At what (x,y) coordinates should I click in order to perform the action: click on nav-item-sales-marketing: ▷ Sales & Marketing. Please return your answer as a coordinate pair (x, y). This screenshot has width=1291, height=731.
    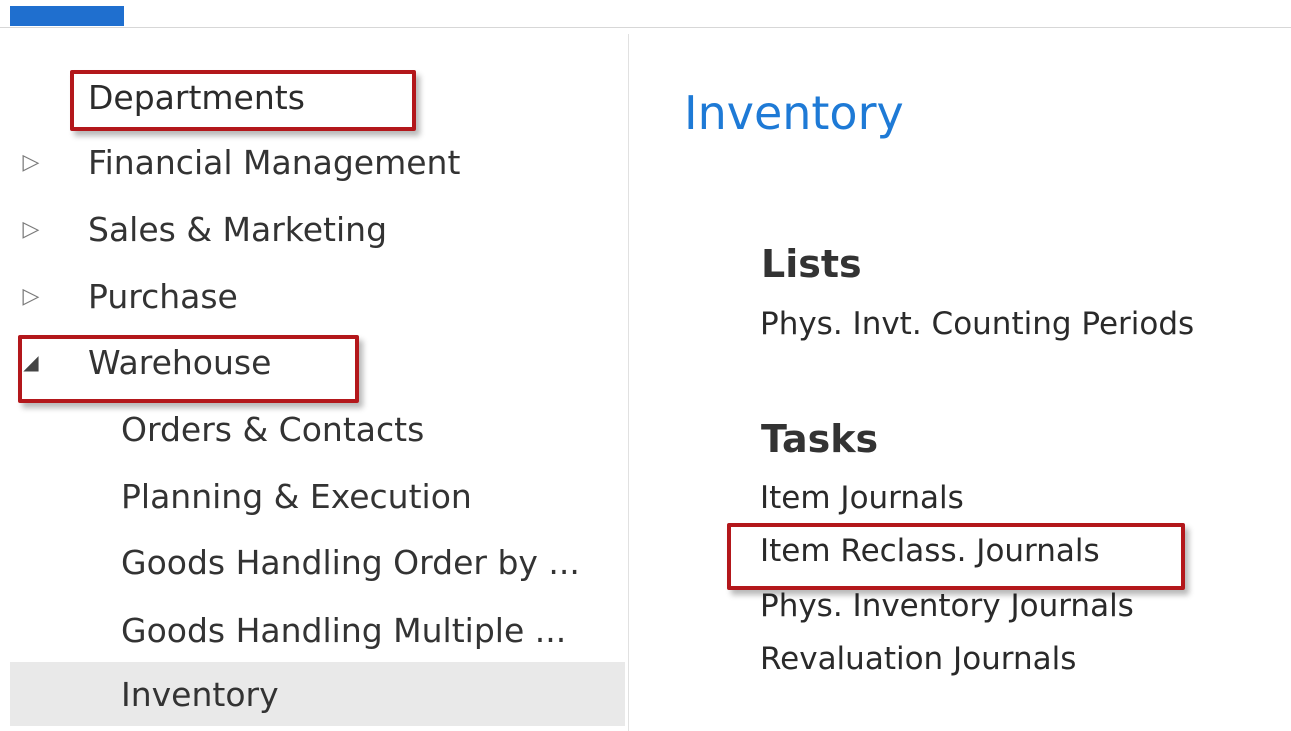
    Looking at the image, I should click on (317, 229).